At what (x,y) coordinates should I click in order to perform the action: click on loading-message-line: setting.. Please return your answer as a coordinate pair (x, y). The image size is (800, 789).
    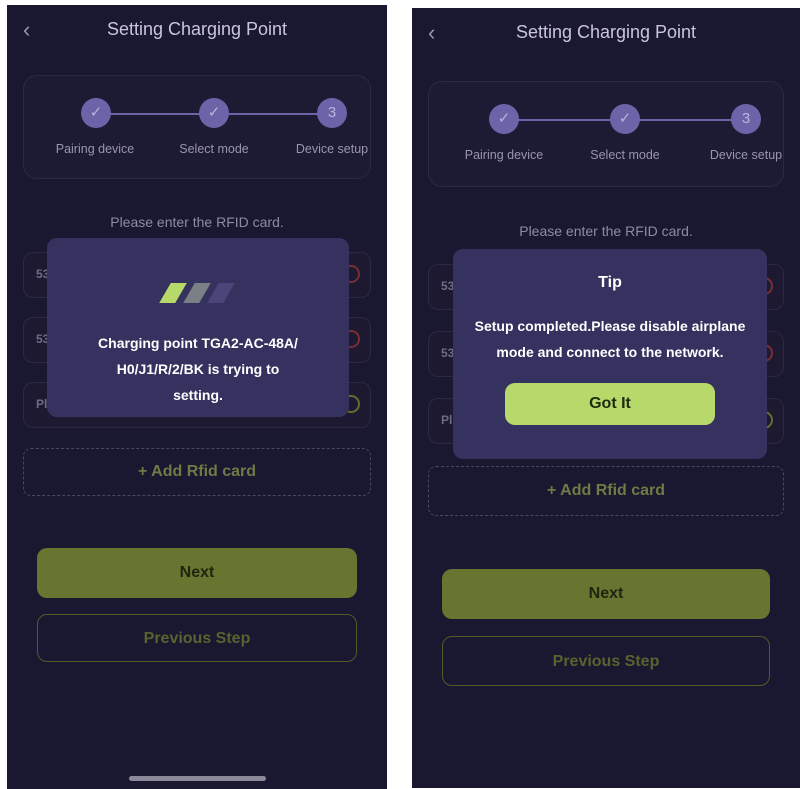
    Looking at the image, I should click on (198, 395).